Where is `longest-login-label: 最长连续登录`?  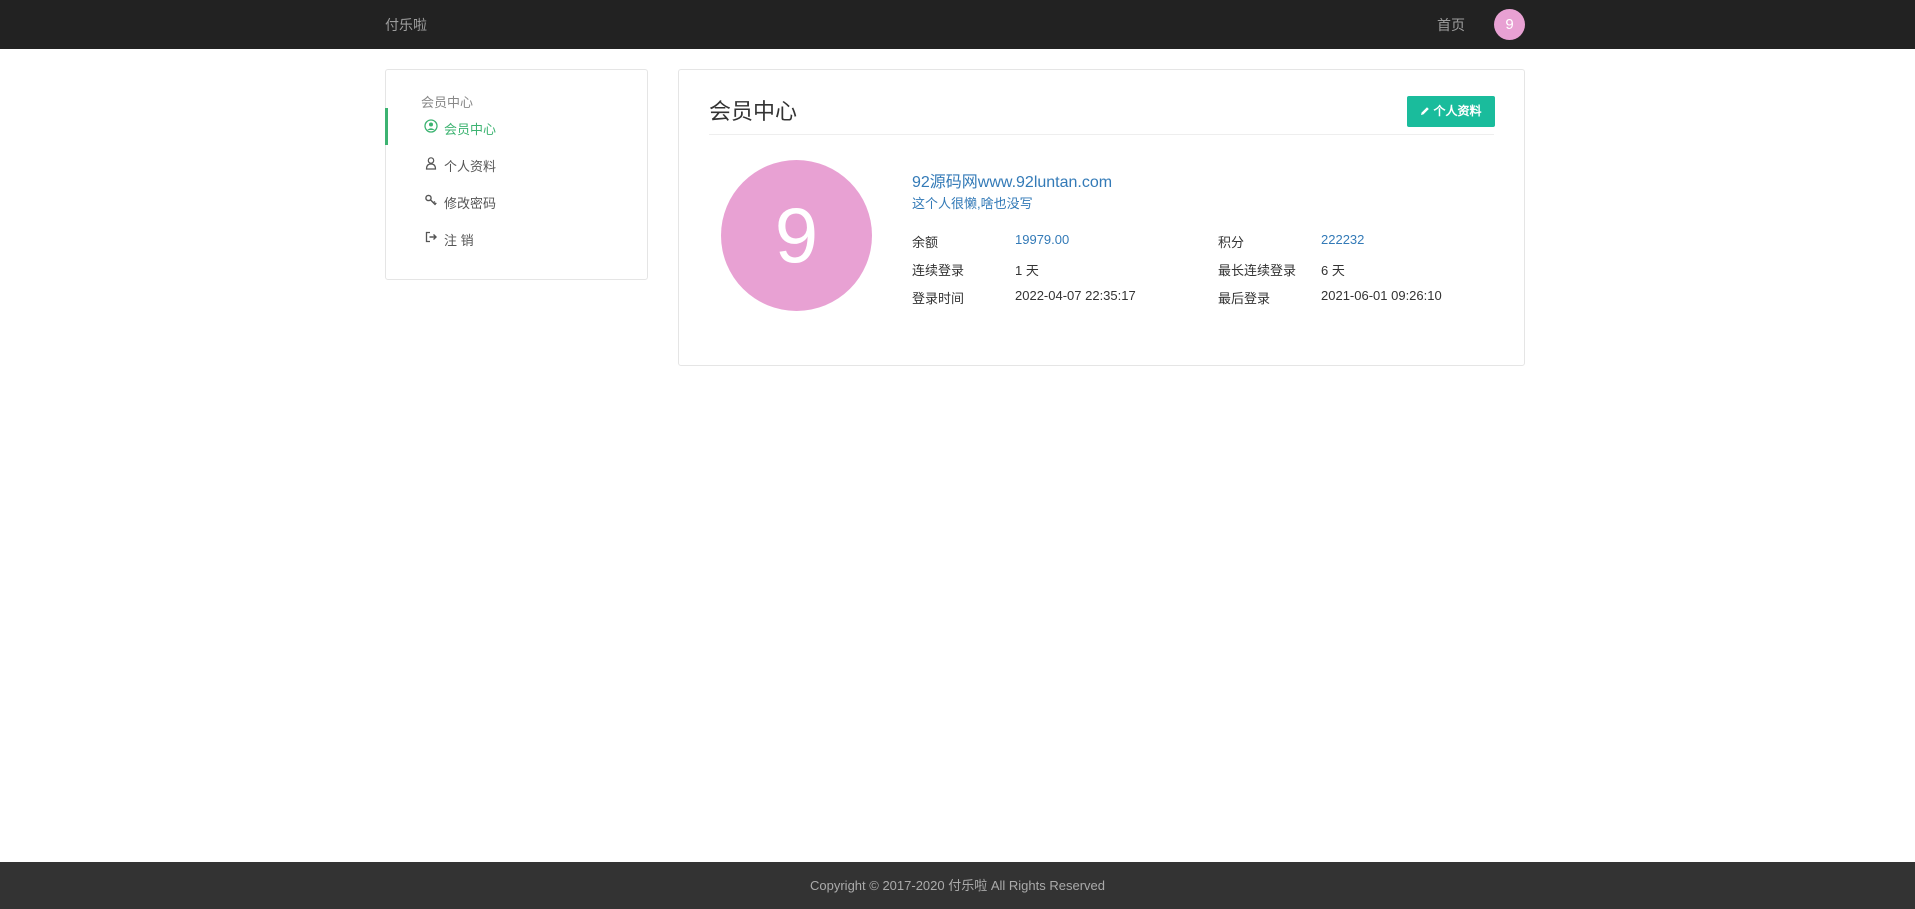 longest-login-label: 最长连续登录 is located at coordinates (1257, 270).